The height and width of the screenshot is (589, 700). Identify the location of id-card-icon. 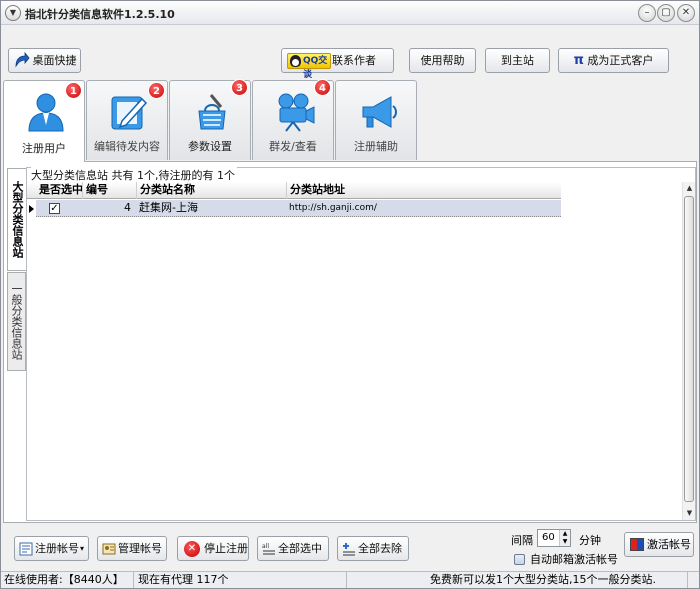
(109, 549).